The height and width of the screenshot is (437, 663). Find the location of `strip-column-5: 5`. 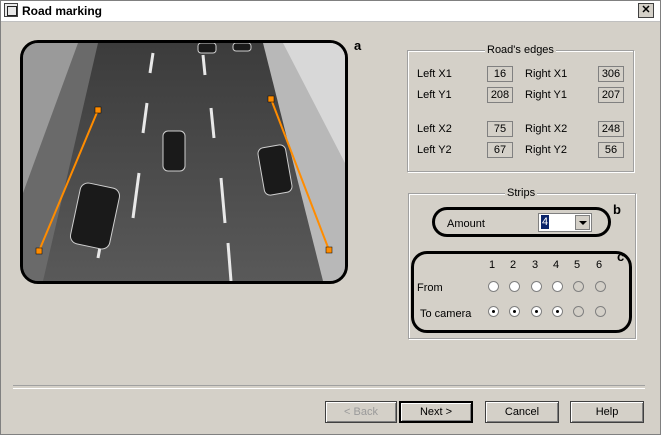

strip-column-5: 5 is located at coordinates (577, 265).